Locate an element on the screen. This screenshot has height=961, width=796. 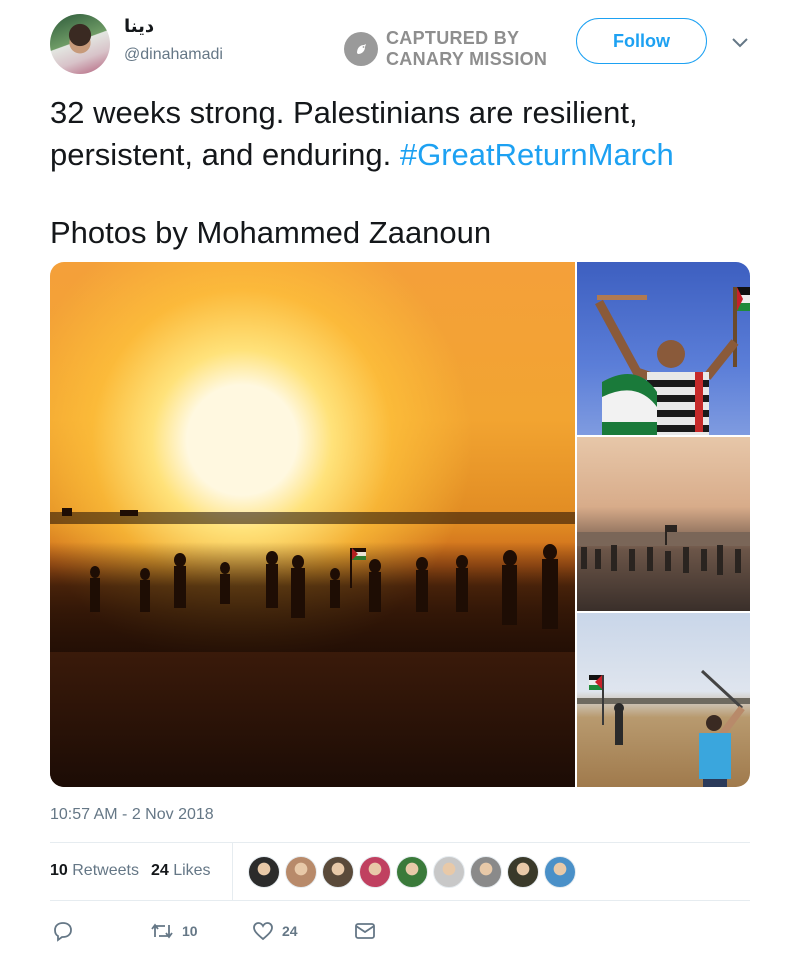
retweets-stat: 10 Retweets is located at coordinates (94, 871).